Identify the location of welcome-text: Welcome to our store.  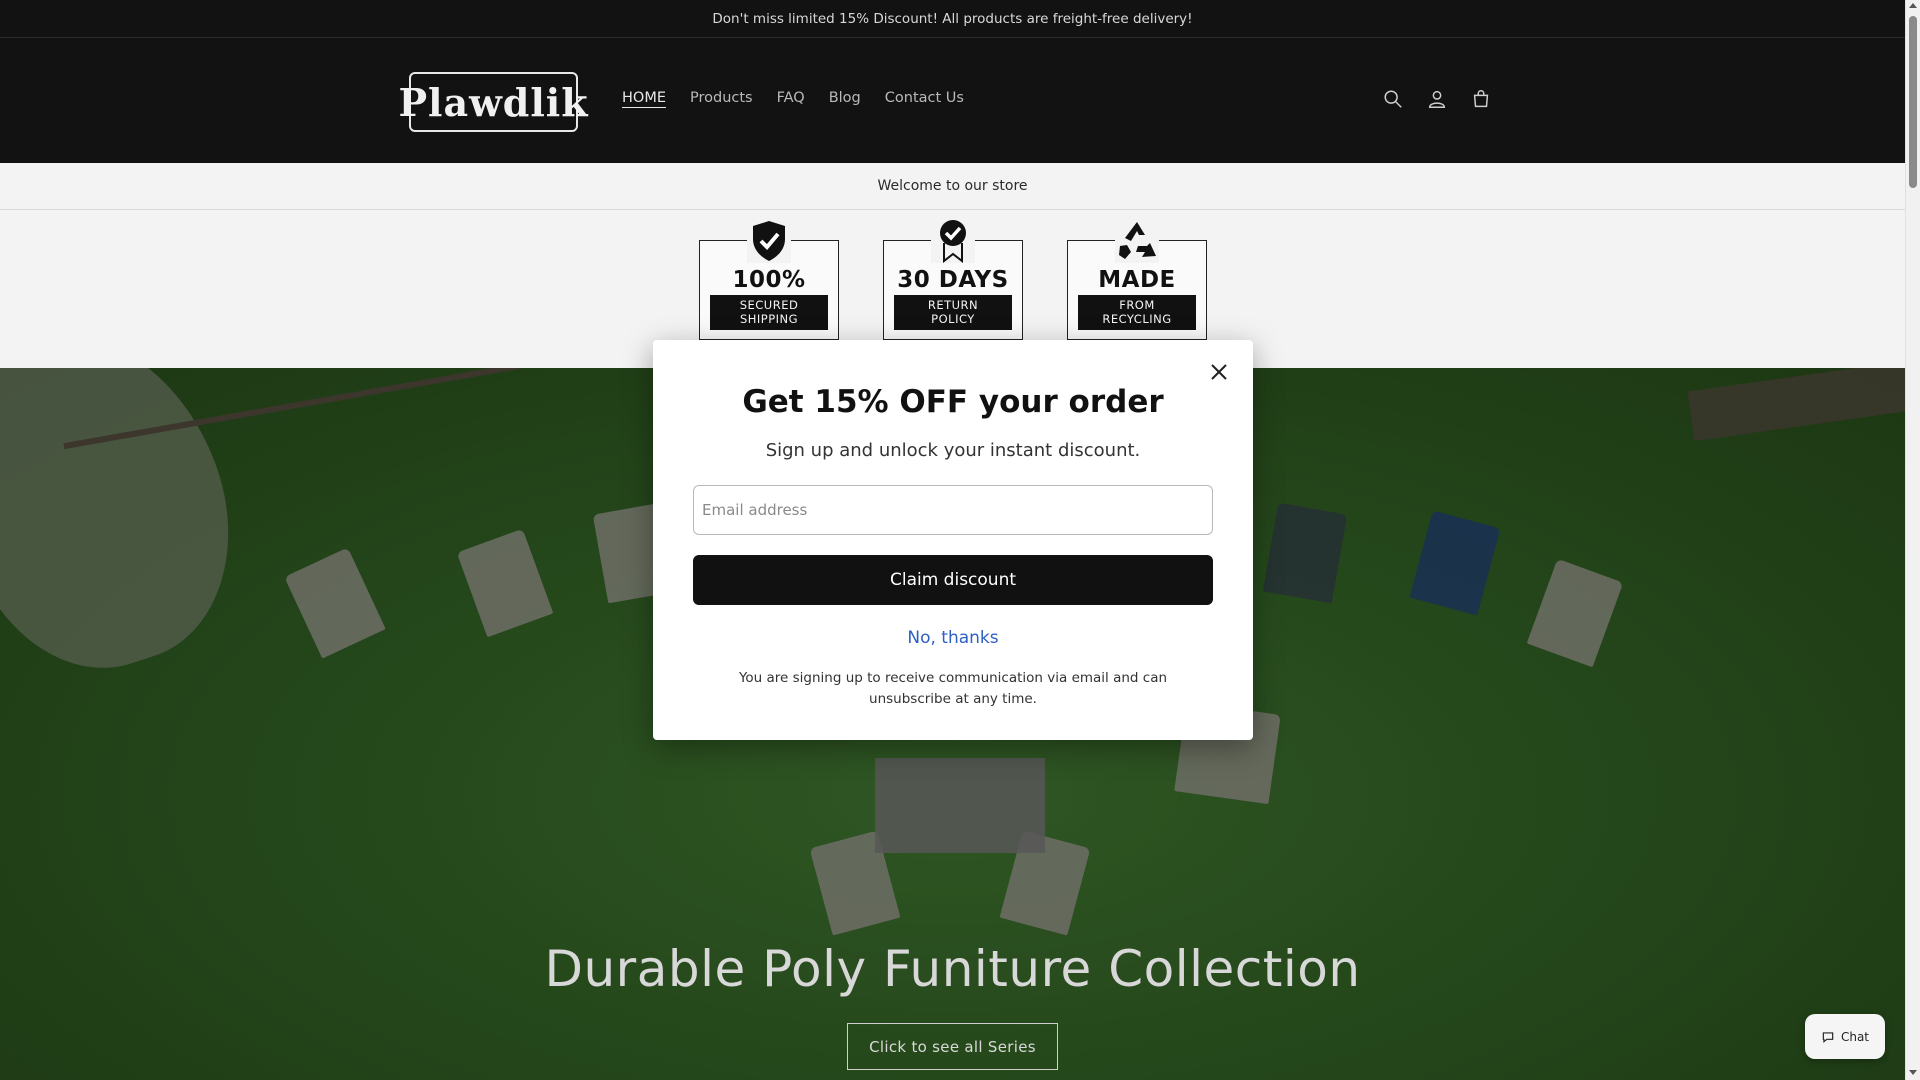
(952, 186).